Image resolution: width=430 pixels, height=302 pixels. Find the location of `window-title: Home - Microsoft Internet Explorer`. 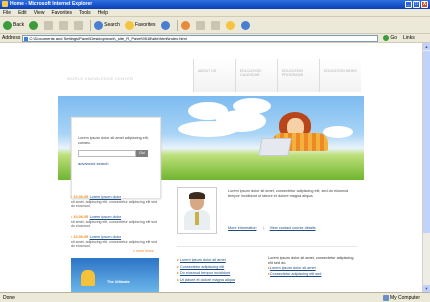

window-title: Home - Microsoft Internet Explorer is located at coordinates (51, 4).